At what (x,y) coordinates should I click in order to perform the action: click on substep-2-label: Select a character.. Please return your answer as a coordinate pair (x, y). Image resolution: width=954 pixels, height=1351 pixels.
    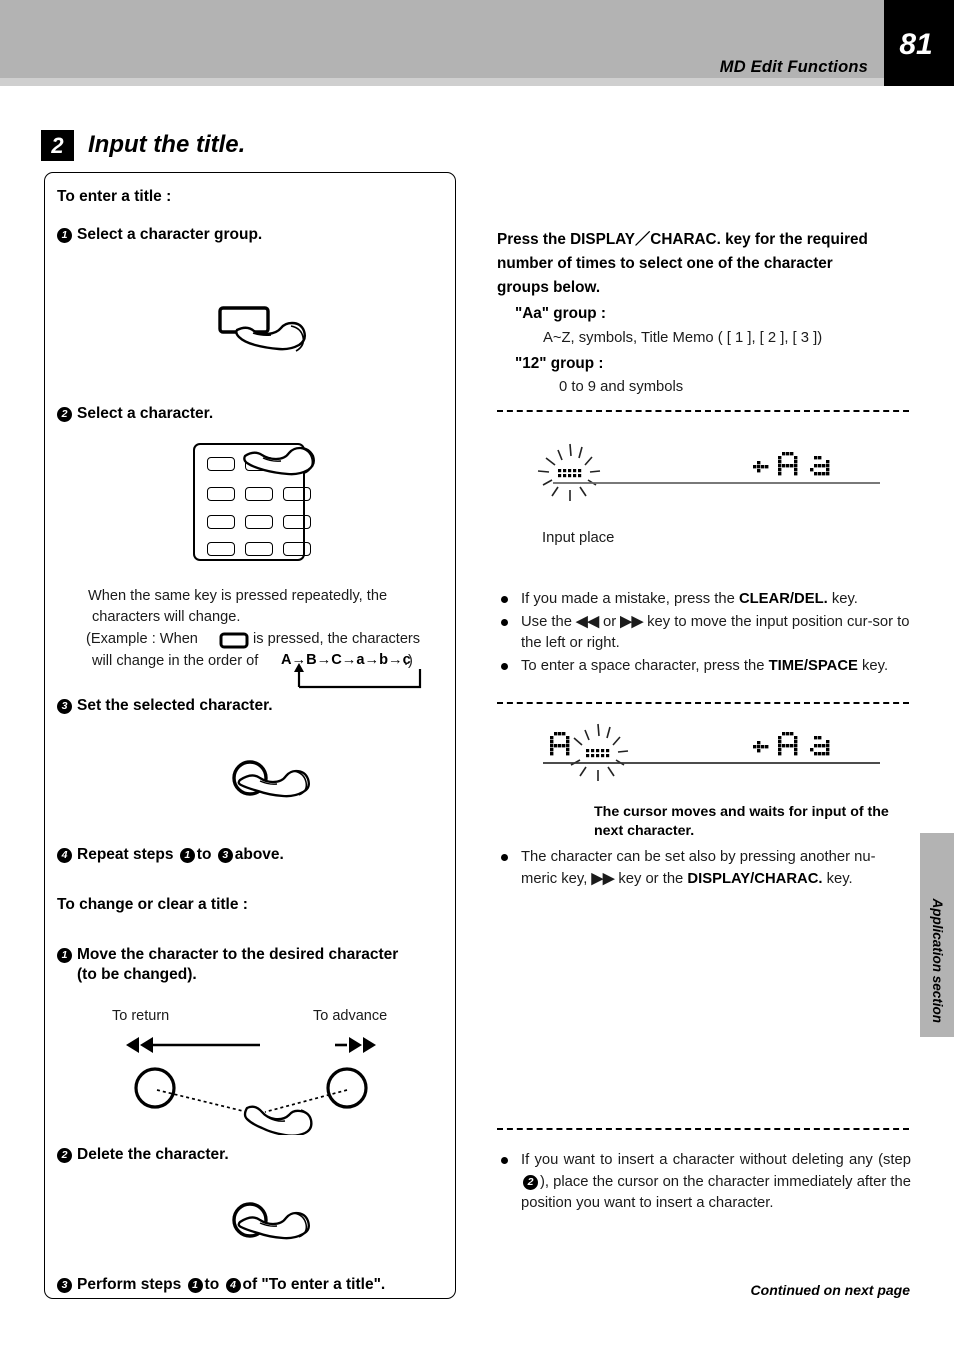
    Looking at the image, I should click on (145, 413).